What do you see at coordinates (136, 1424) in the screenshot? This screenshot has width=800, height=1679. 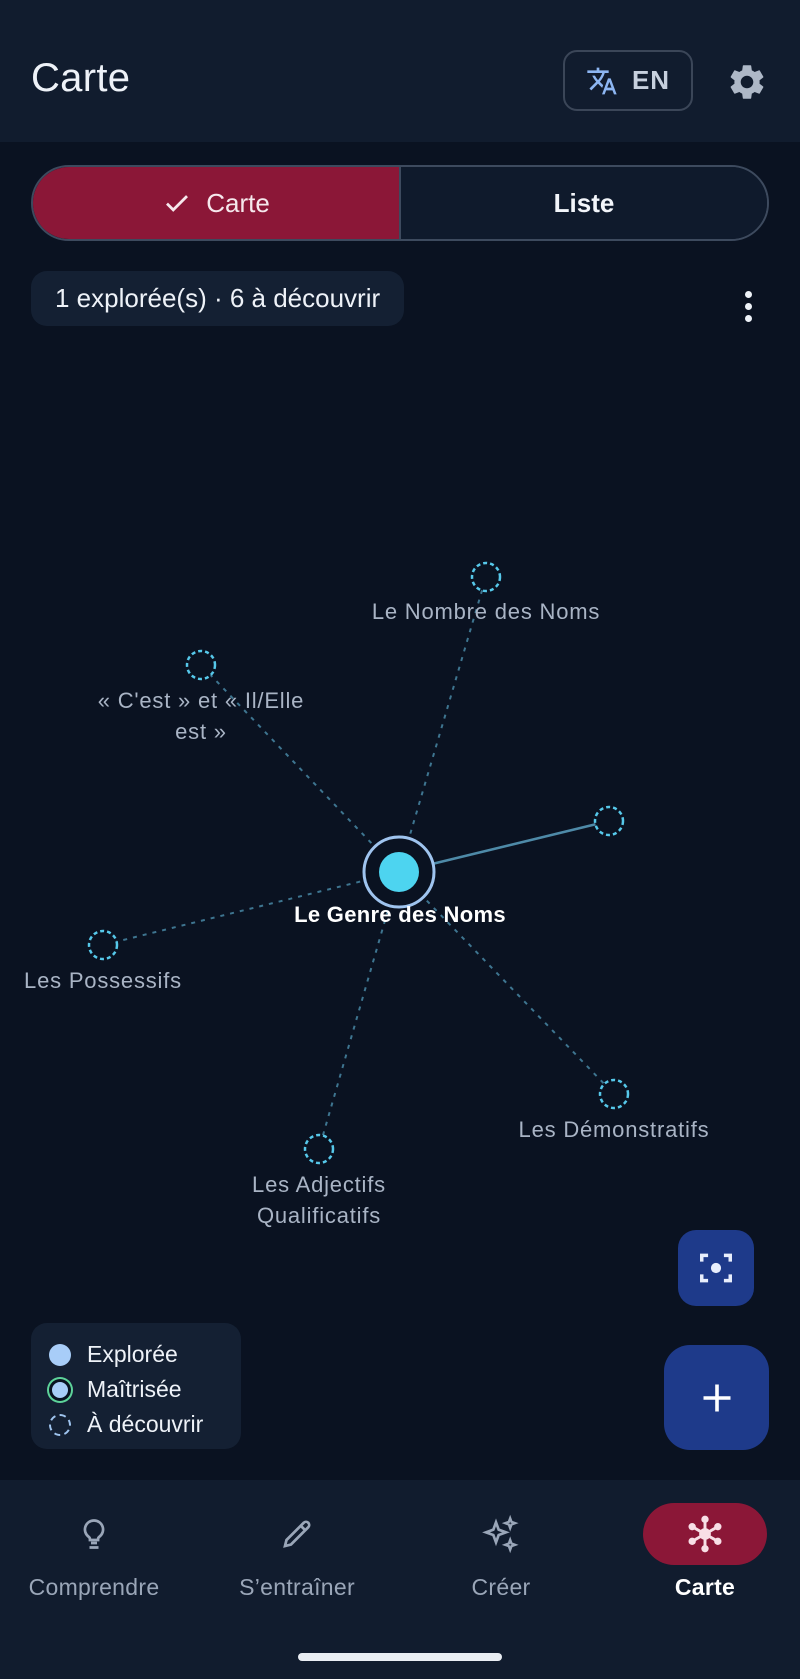 I see `legend-to-discover: À découvrir` at bounding box center [136, 1424].